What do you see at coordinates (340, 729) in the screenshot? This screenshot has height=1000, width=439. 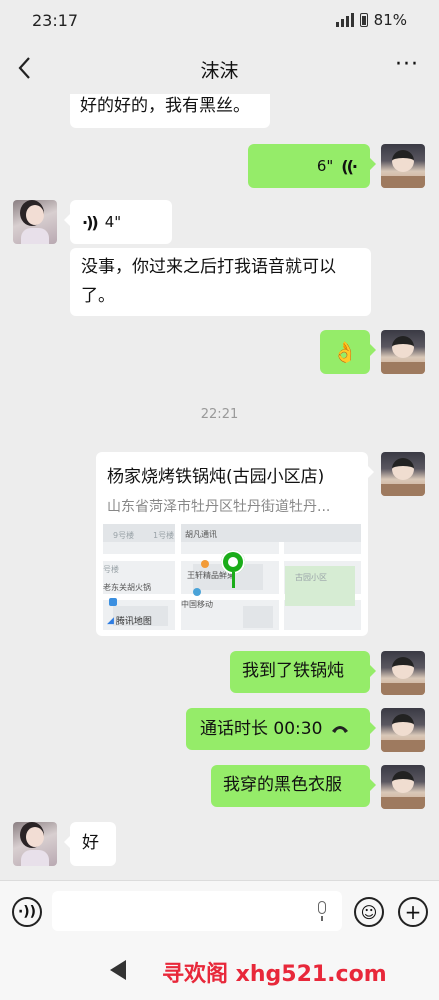 I see `phone-hangup-icon` at bounding box center [340, 729].